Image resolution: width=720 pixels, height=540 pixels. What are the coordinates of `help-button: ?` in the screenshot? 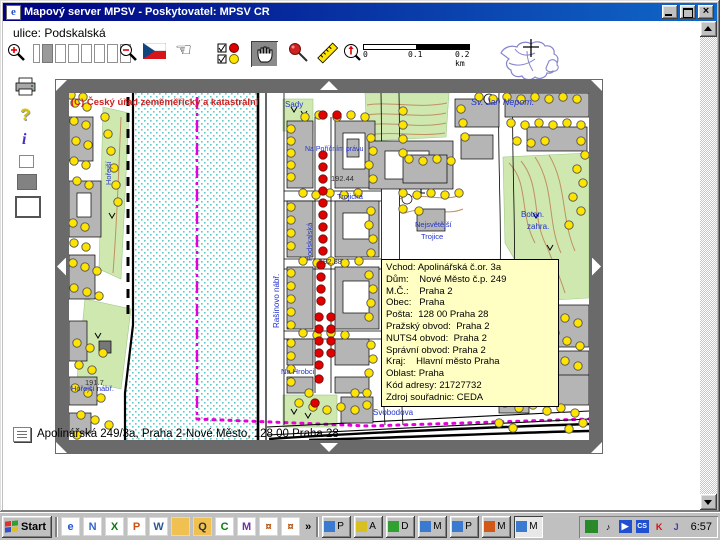 It's located at (34, 115).